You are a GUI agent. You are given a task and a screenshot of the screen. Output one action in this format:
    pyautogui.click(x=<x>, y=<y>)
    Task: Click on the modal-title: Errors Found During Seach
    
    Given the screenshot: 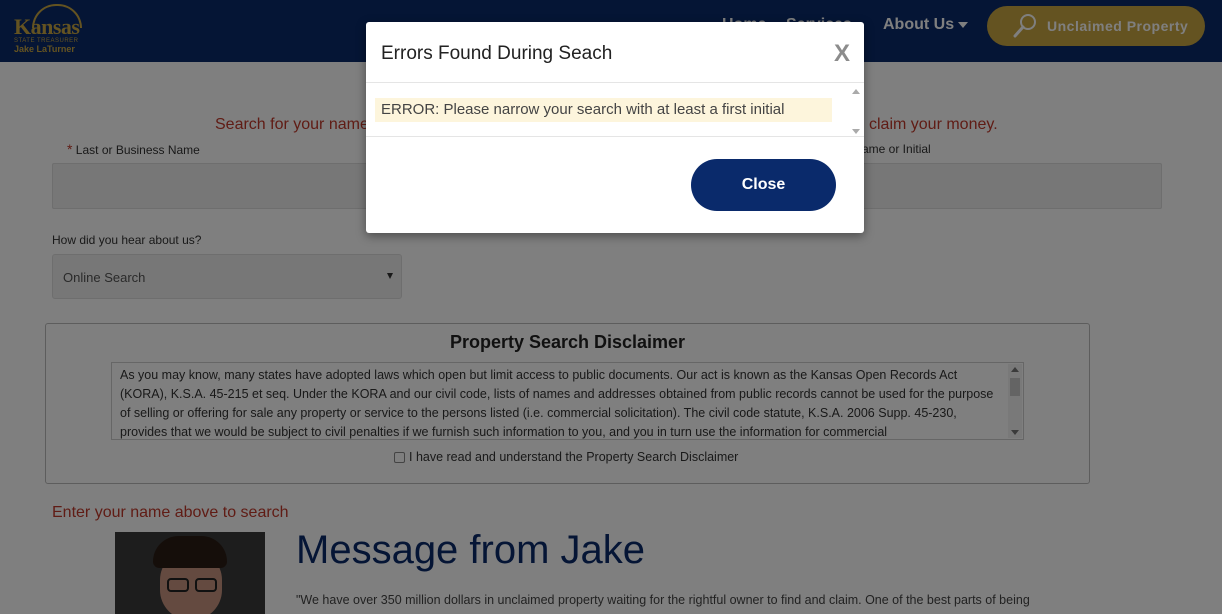 What is the action you would take?
    pyautogui.click(x=497, y=53)
    